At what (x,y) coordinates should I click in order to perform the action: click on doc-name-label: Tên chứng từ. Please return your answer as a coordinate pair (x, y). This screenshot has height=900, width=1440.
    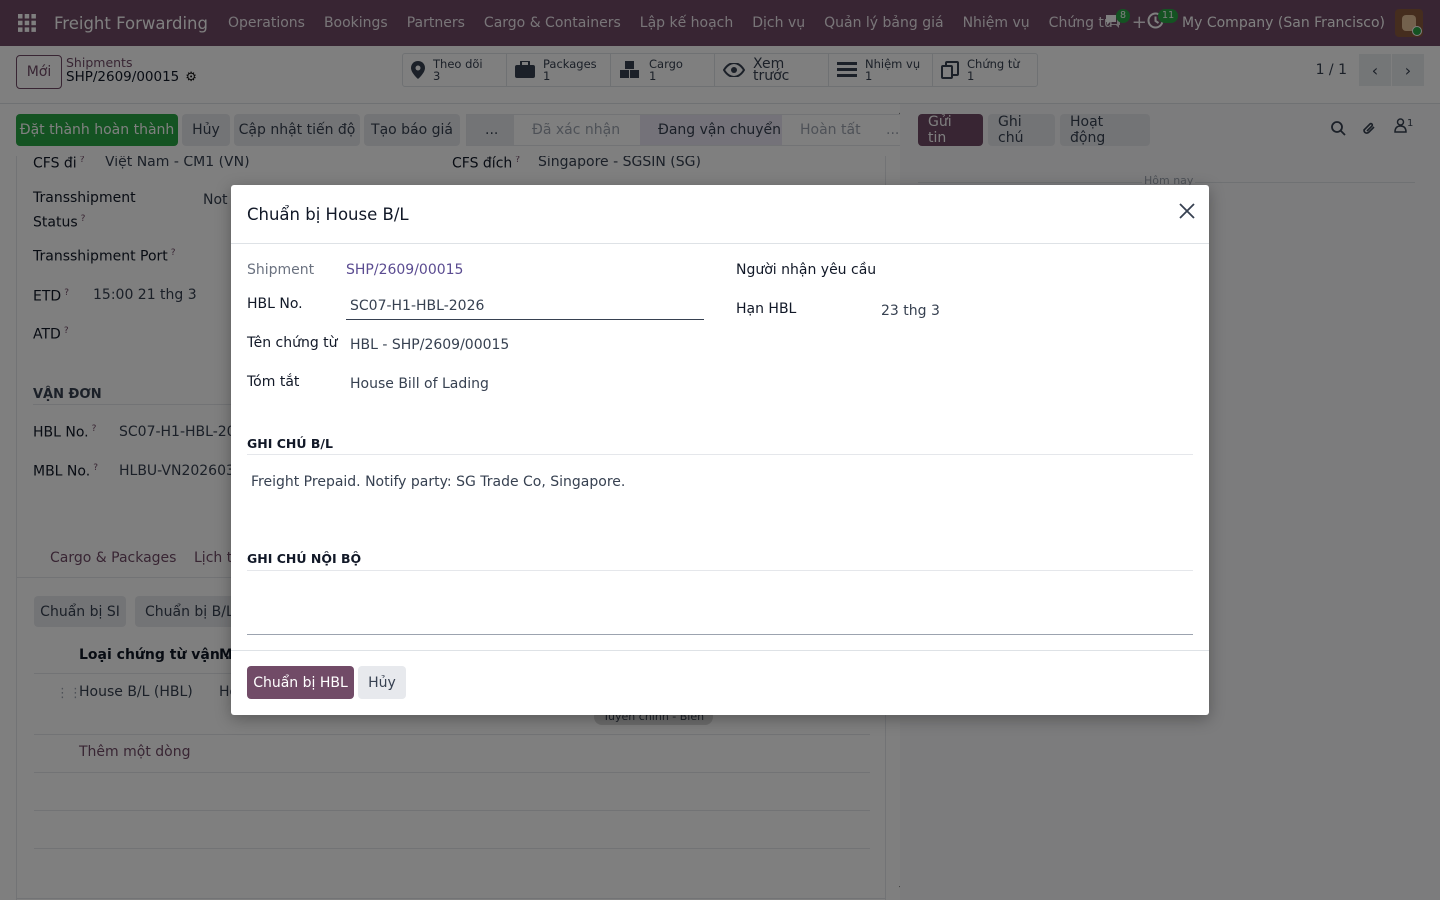
    Looking at the image, I should click on (292, 343).